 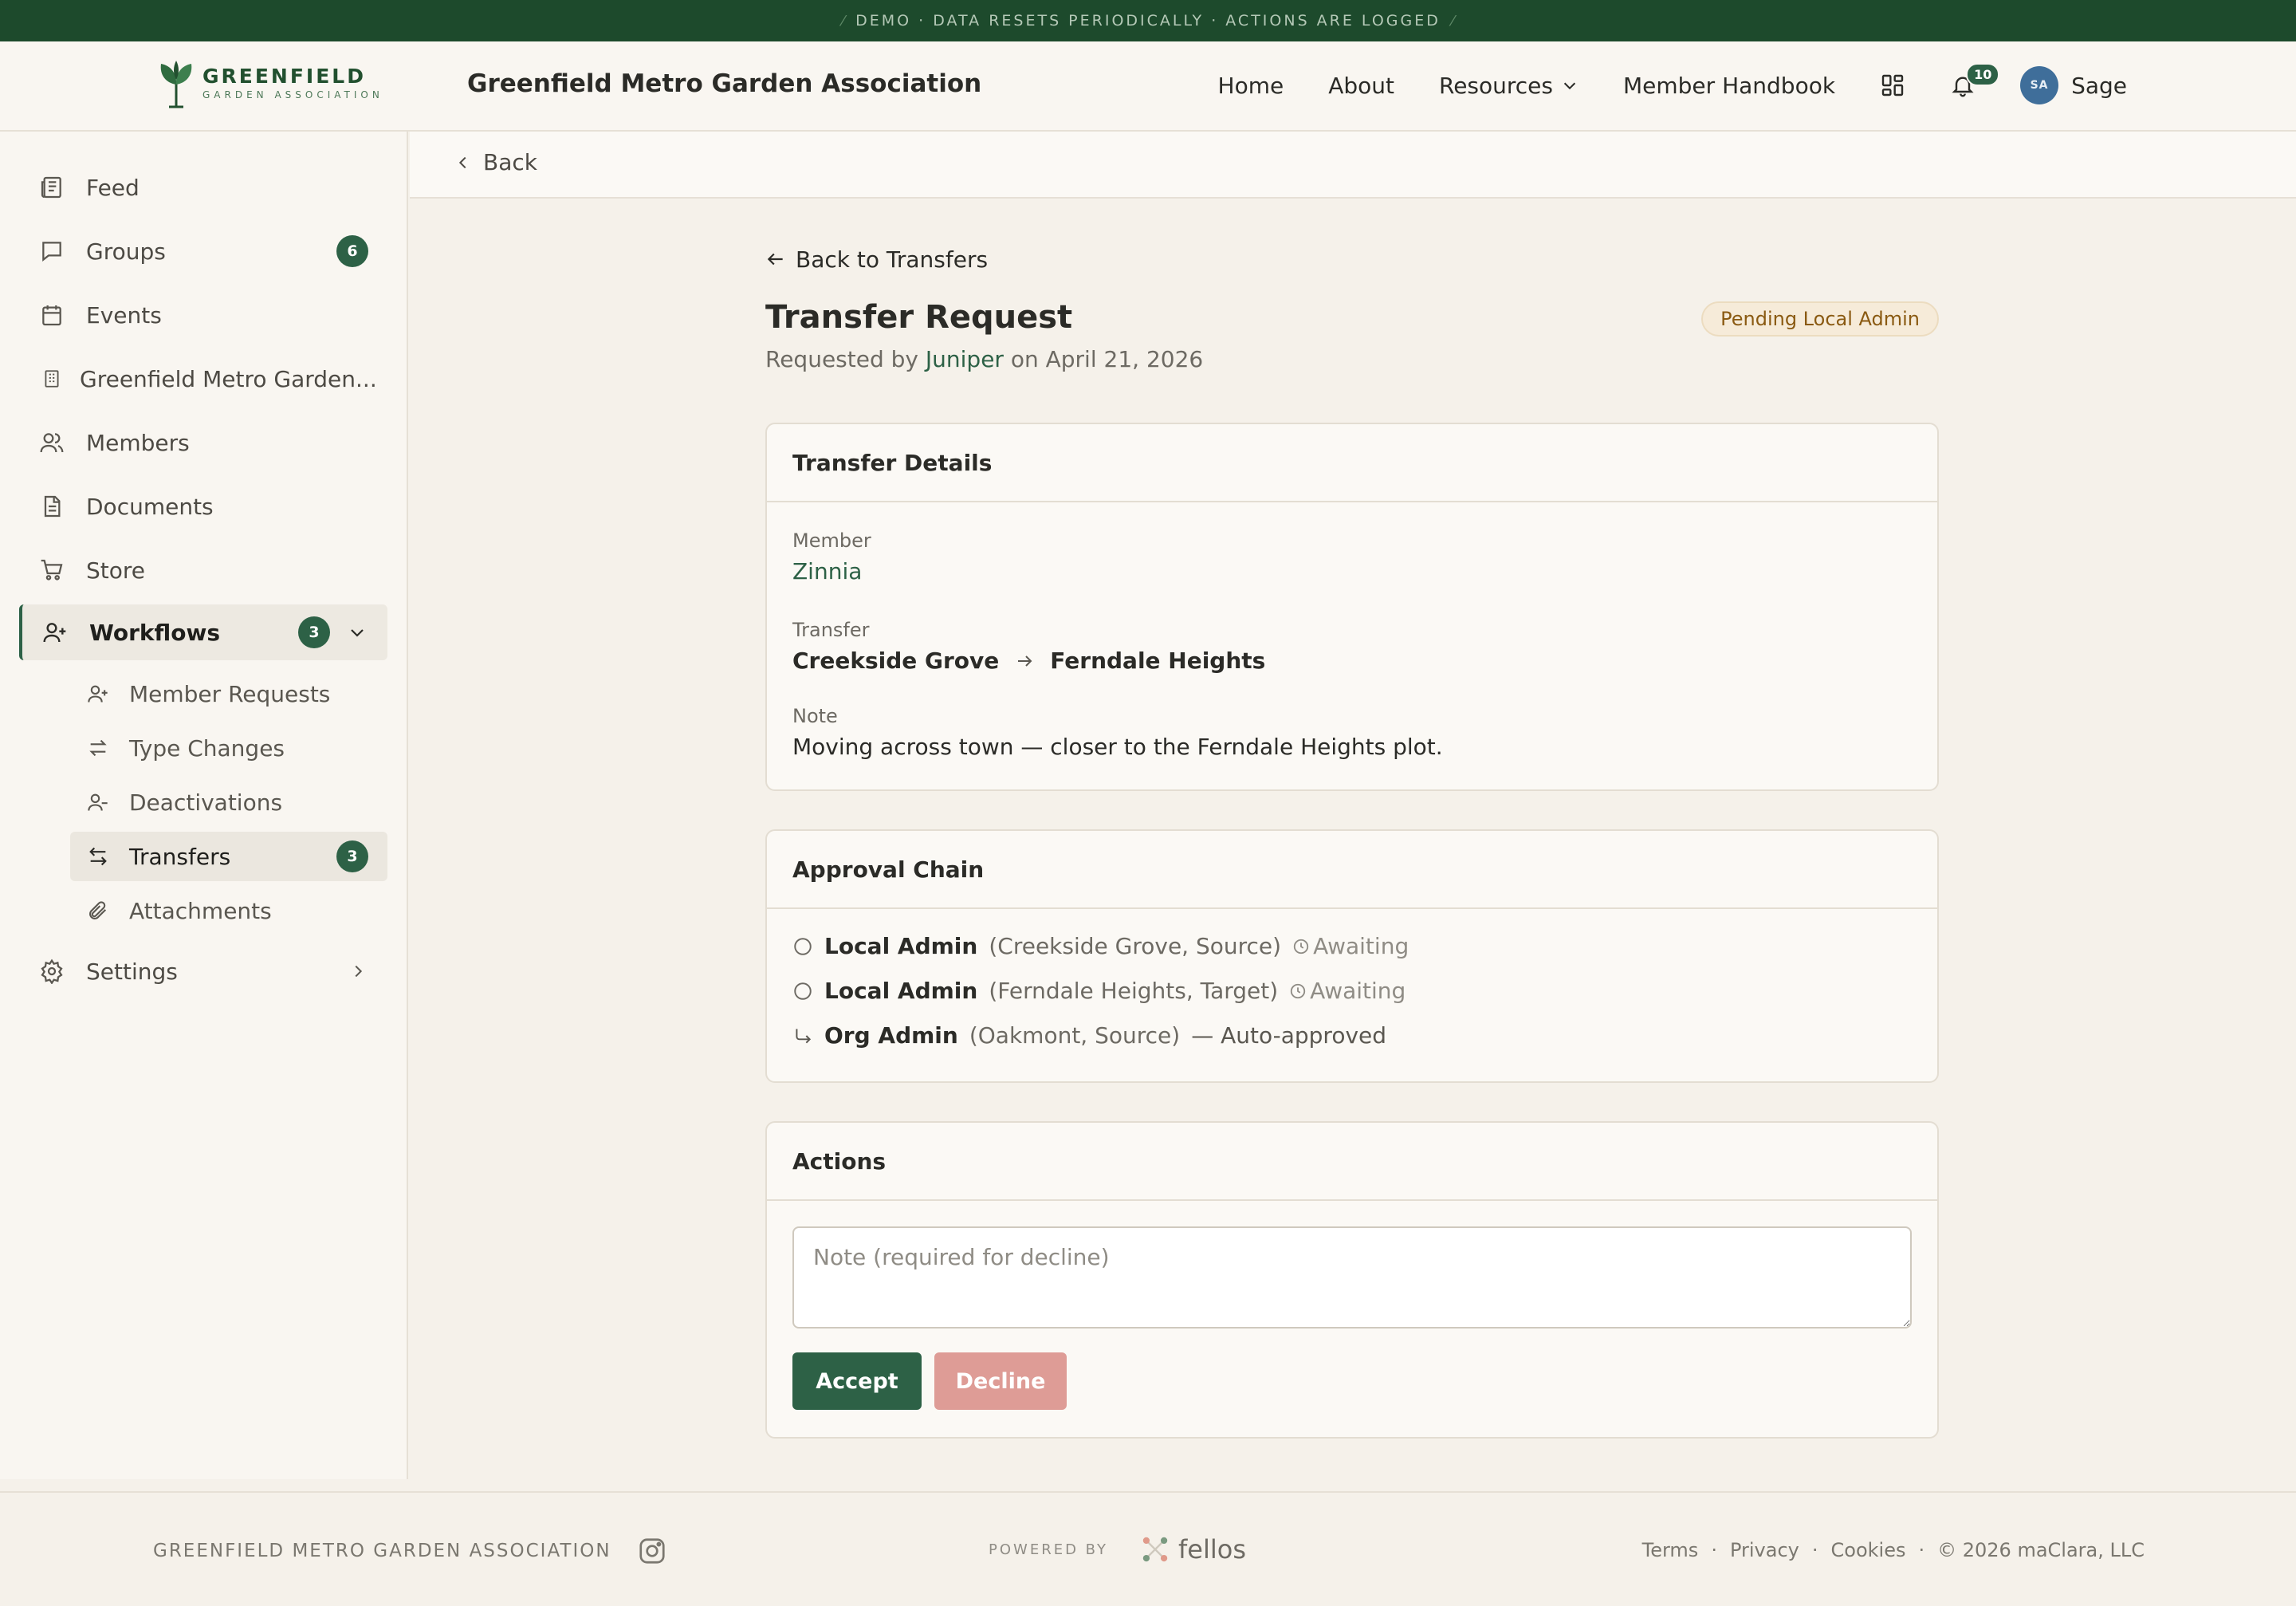 What do you see at coordinates (652, 1551) in the screenshot?
I see `instagram-icon` at bounding box center [652, 1551].